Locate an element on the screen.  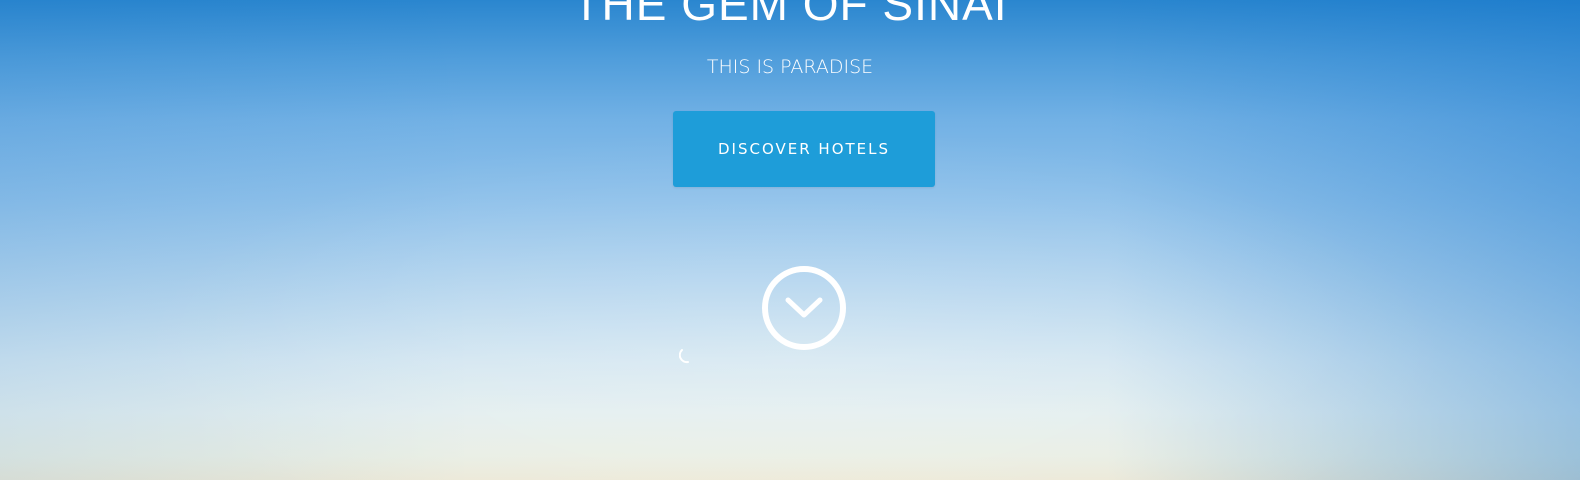
discover-hotels-button: DISCOVER HOTELS is located at coordinates (804, 149).